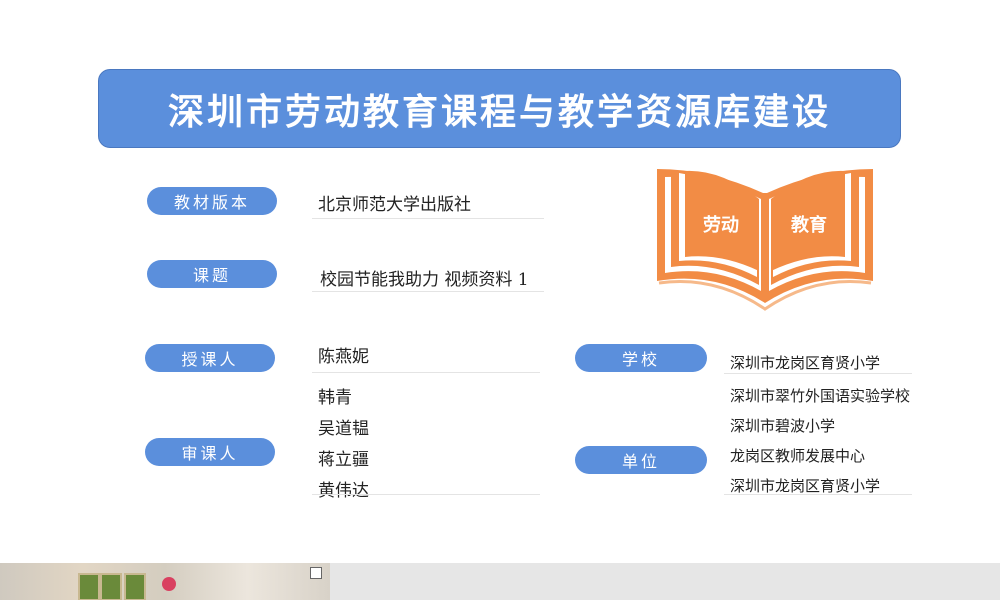 Image resolution: width=1000 pixels, height=600 pixels. Describe the element at coordinates (641, 358) in the screenshot. I see `school-label: 学校` at that location.